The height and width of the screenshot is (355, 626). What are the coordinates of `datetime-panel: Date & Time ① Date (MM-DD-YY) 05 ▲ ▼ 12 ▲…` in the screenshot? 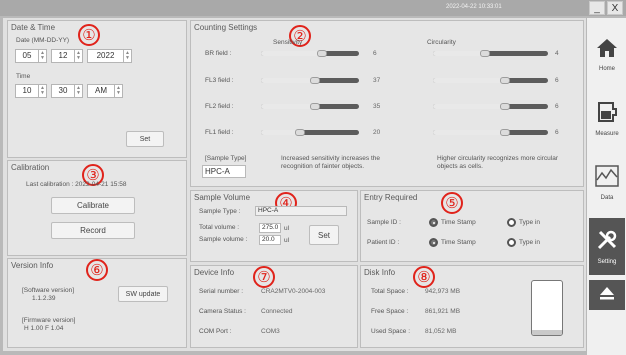 It's located at (97, 89).